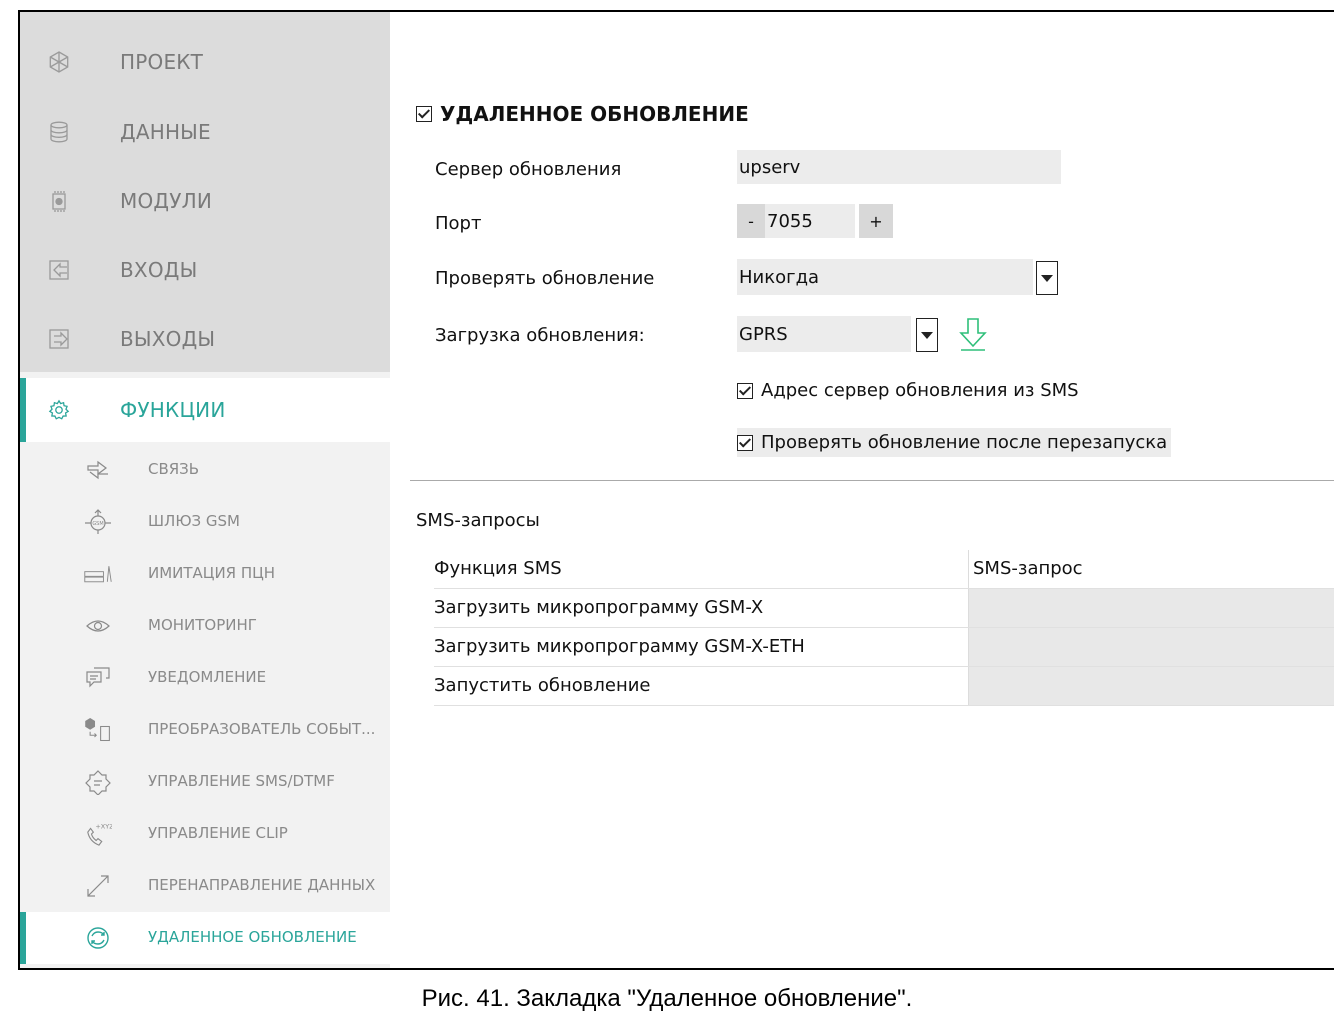  I want to click on sidebar-item-label: ФУНКЦИИ, so click(173, 410).